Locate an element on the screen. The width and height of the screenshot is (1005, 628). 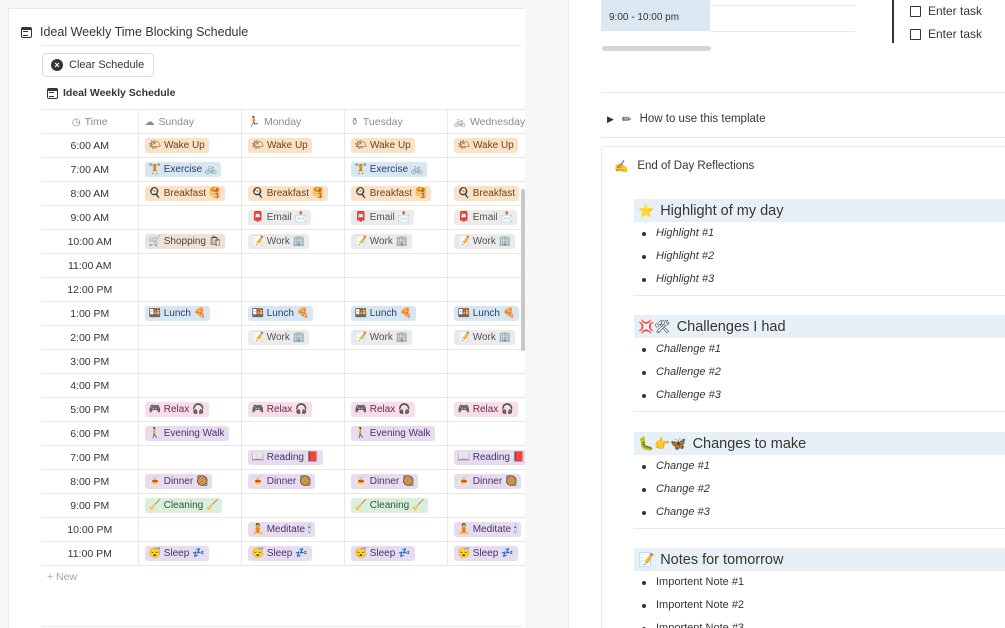
schedule-cell: 📮 Email 📩 is located at coordinates (486, 217).